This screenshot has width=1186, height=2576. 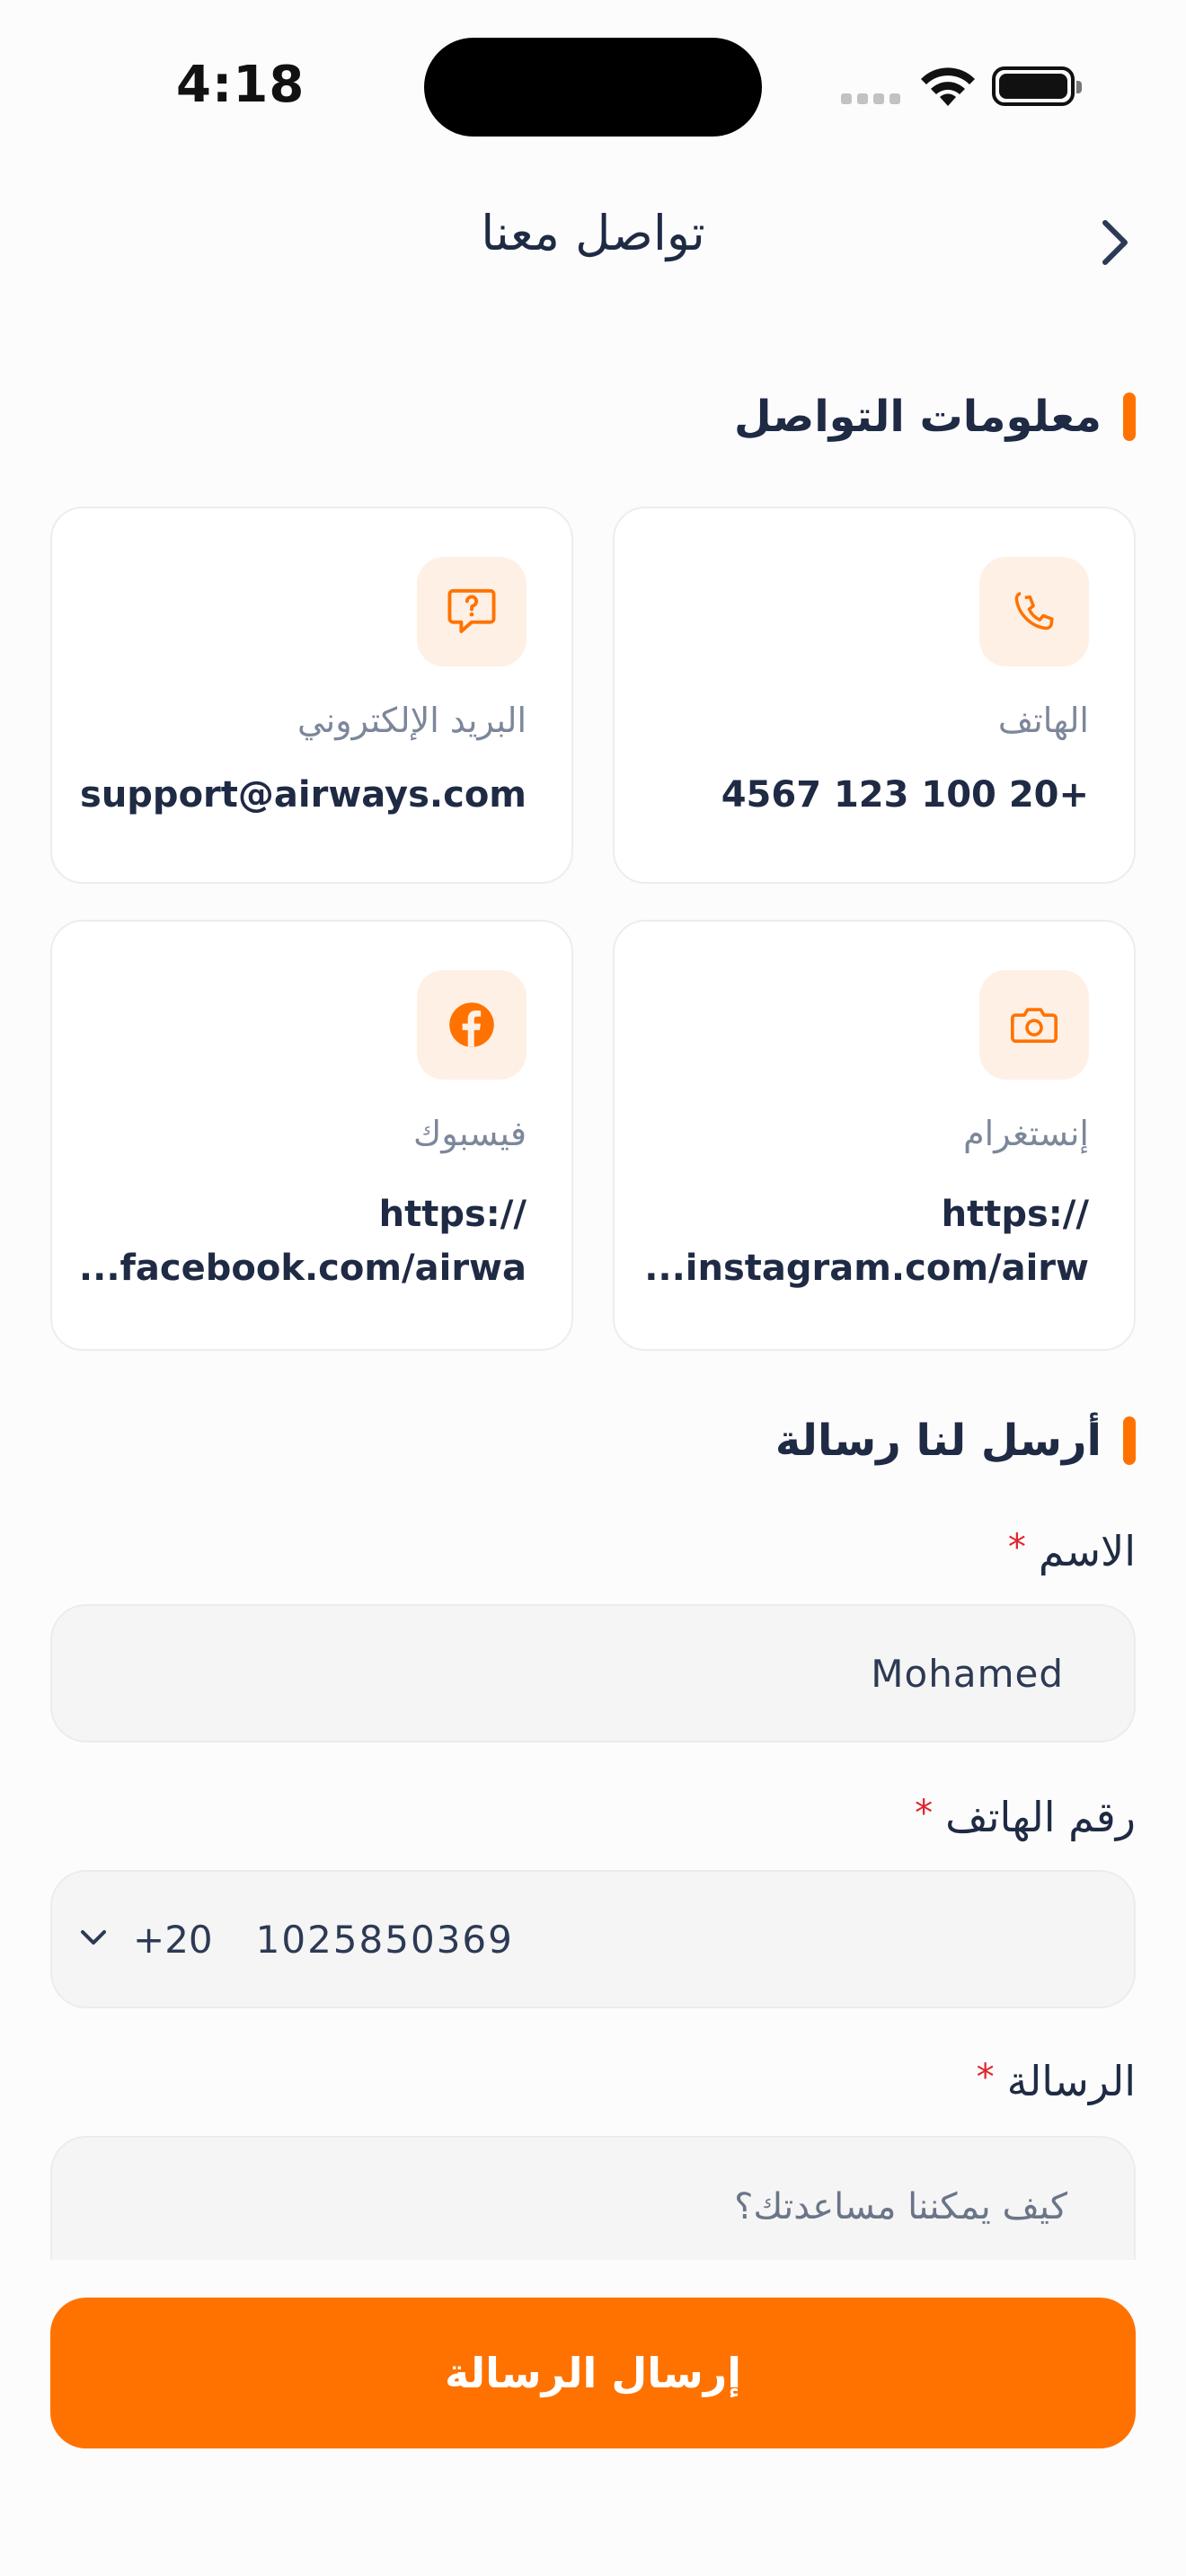 I want to click on battery-icon, so click(x=1037, y=86).